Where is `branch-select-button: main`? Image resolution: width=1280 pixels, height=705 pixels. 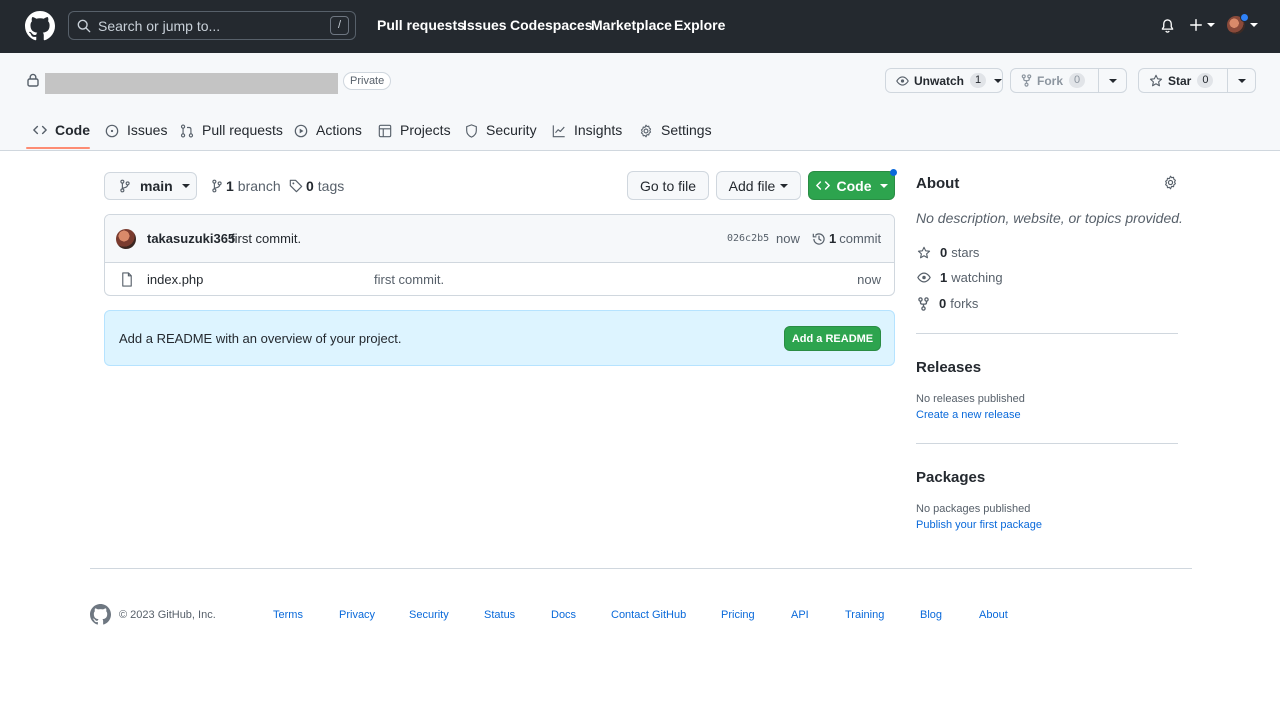 branch-select-button: main is located at coordinates (150, 186).